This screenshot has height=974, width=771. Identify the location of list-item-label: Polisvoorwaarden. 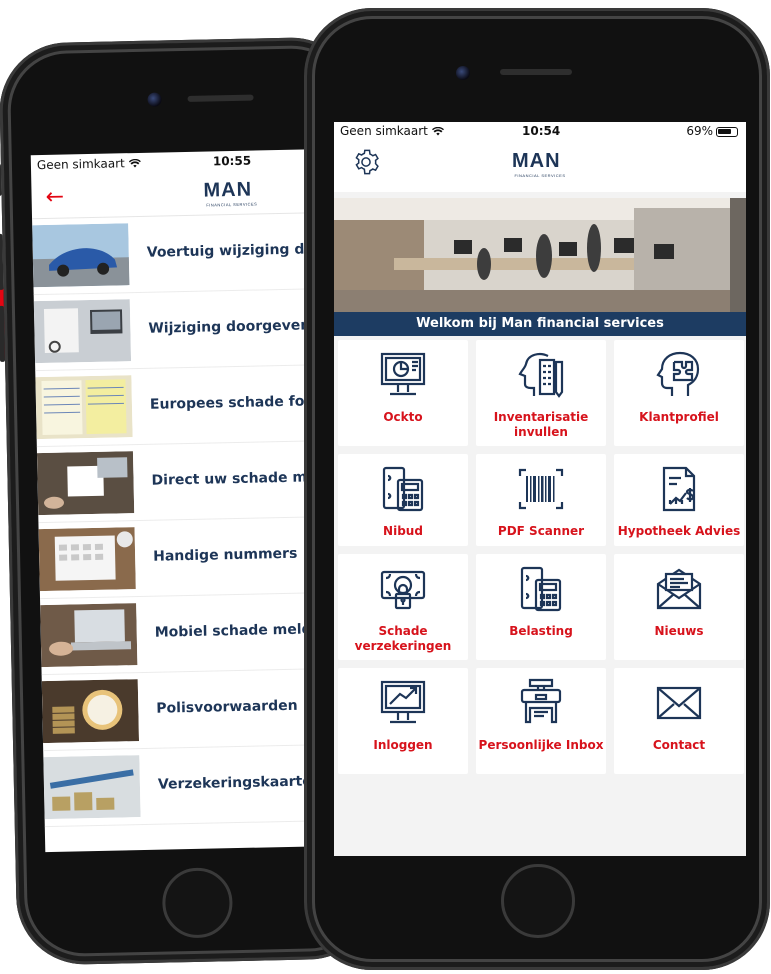
(227, 707).